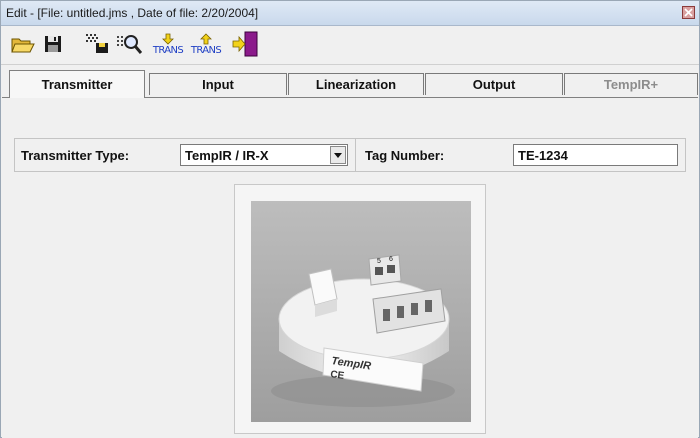 The height and width of the screenshot is (438, 700). What do you see at coordinates (405, 155) in the screenshot?
I see `tag-number-label: Tag Number:` at bounding box center [405, 155].